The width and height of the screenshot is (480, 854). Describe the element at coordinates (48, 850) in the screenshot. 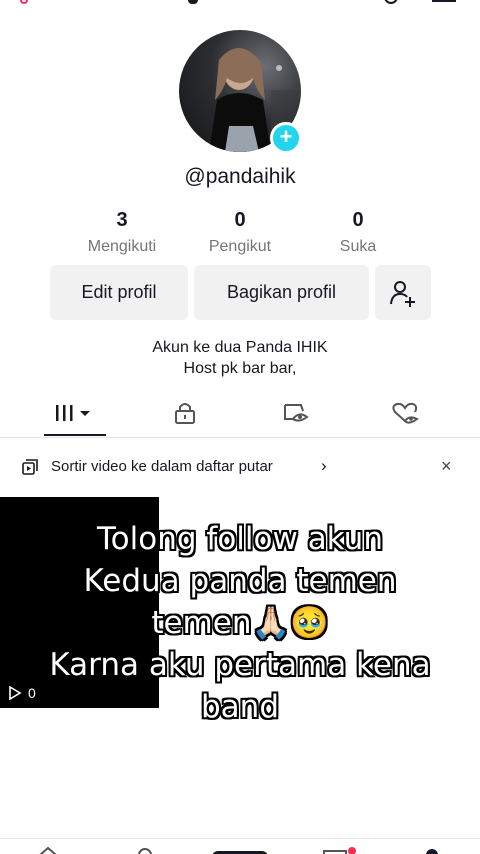

I see `home-icon` at that location.